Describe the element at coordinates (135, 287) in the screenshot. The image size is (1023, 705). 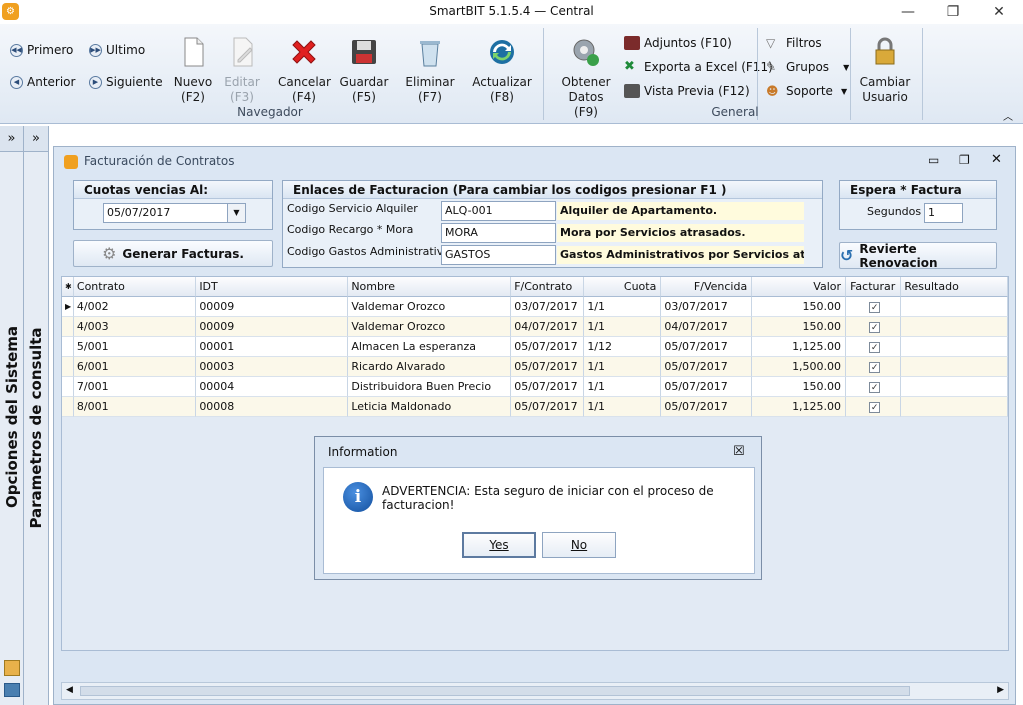
I see `column-header-contrato: Contrato` at that location.